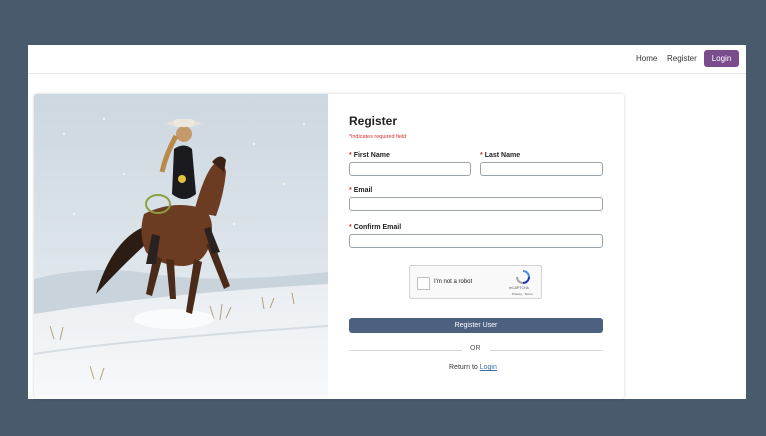  I want to click on register-user-button: Register User, so click(476, 325).